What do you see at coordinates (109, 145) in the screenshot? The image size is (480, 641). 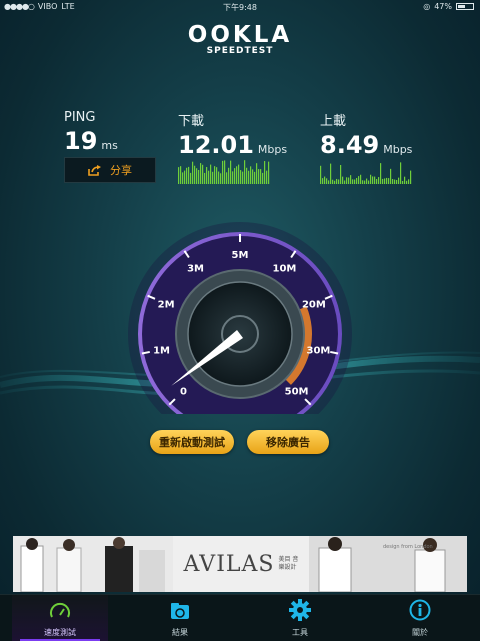 I see `ping-unit: ms` at bounding box center [109, 145].